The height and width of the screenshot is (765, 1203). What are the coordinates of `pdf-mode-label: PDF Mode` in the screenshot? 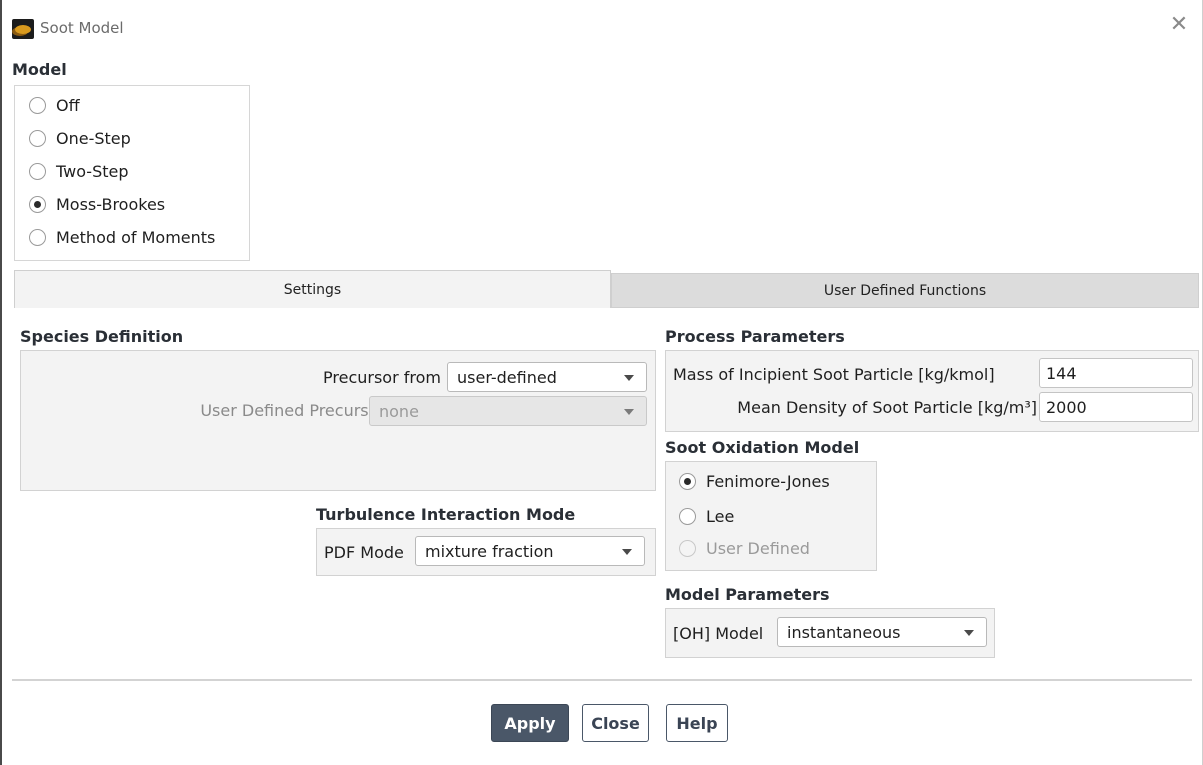 It's located at (364, 552).